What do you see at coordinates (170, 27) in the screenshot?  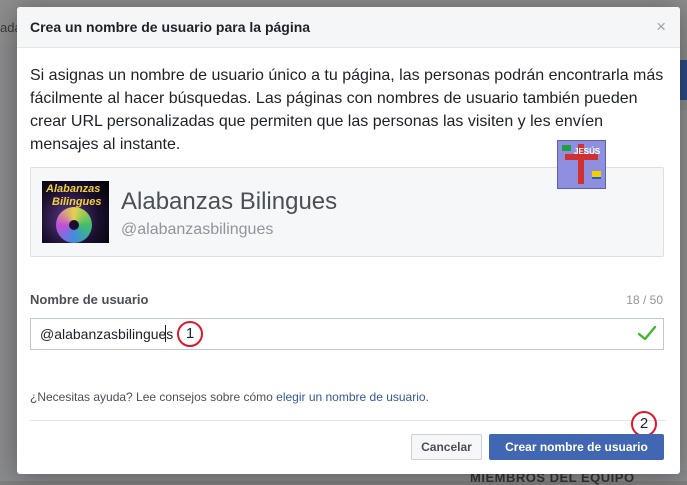 I see `dialog-title: Crea un nombre de usuario para la página` at bounding box center [170, 27].